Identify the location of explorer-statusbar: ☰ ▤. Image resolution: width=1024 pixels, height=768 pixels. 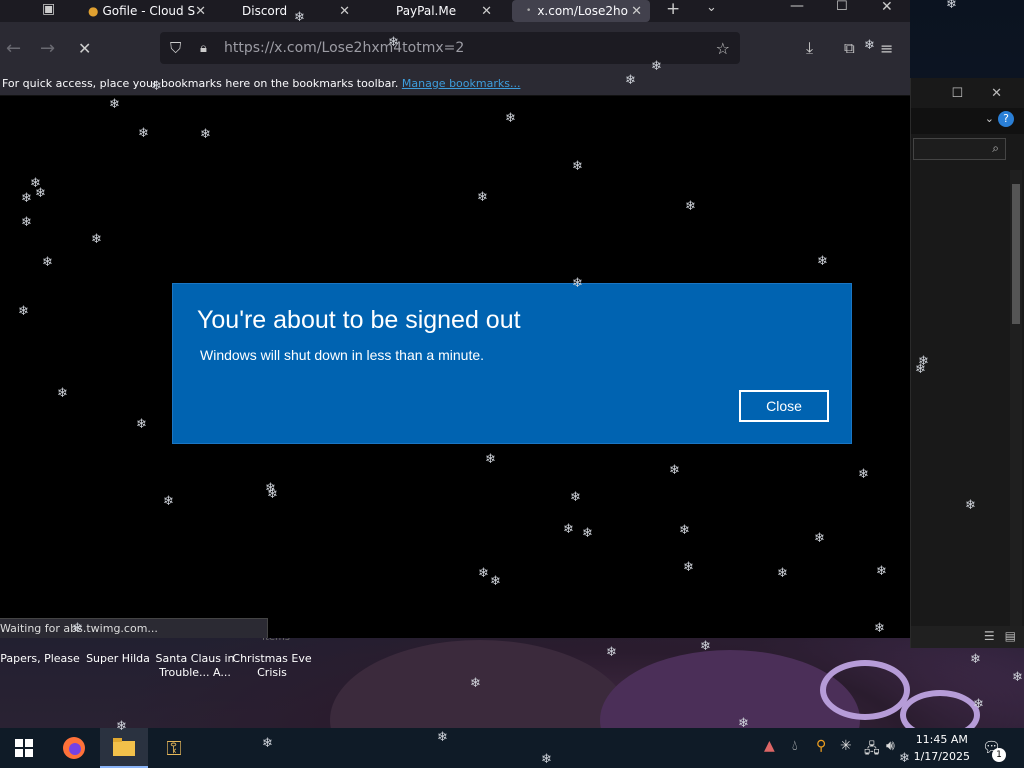
(967, 637).